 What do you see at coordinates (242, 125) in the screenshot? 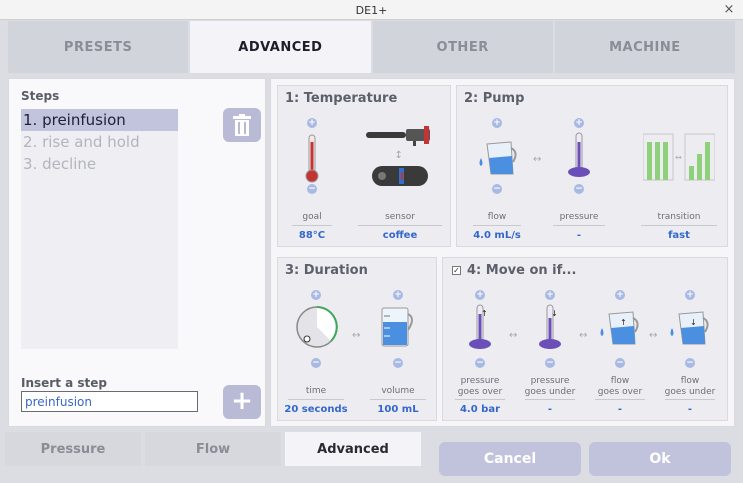
I see `delete-step-button` at bounding box center [242, 125].